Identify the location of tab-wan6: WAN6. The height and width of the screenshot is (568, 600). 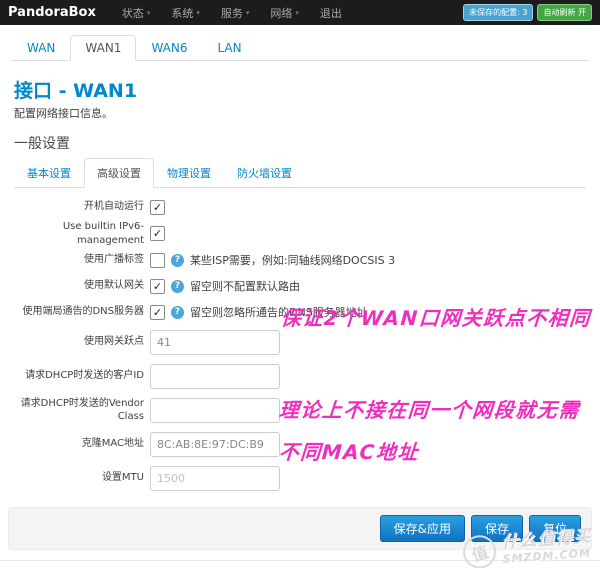
(169, 48).